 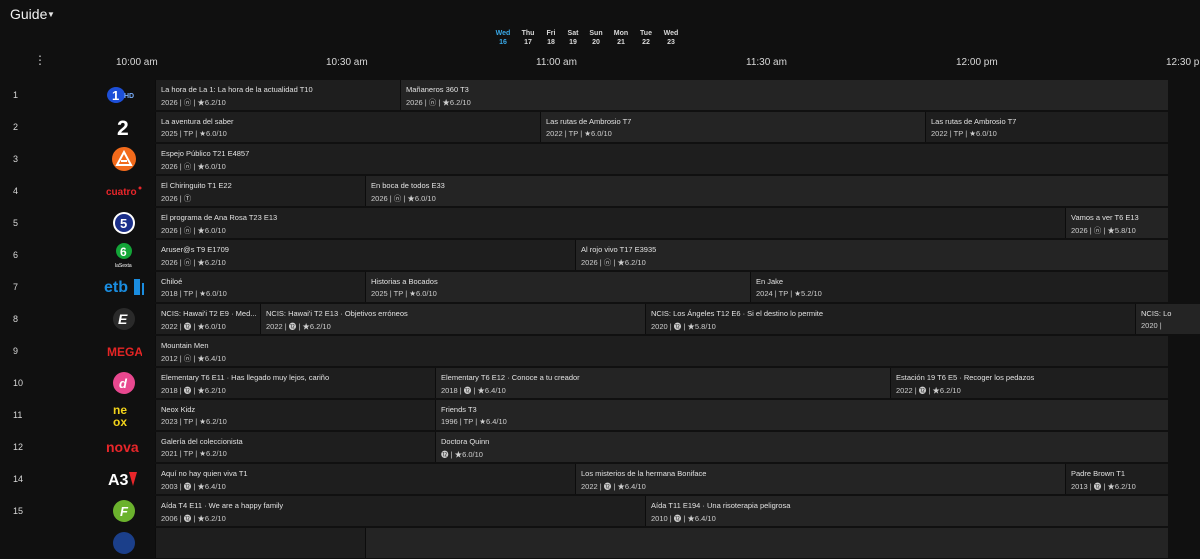 I want to click on guide-title: Guide, so click(x=28, y=14).